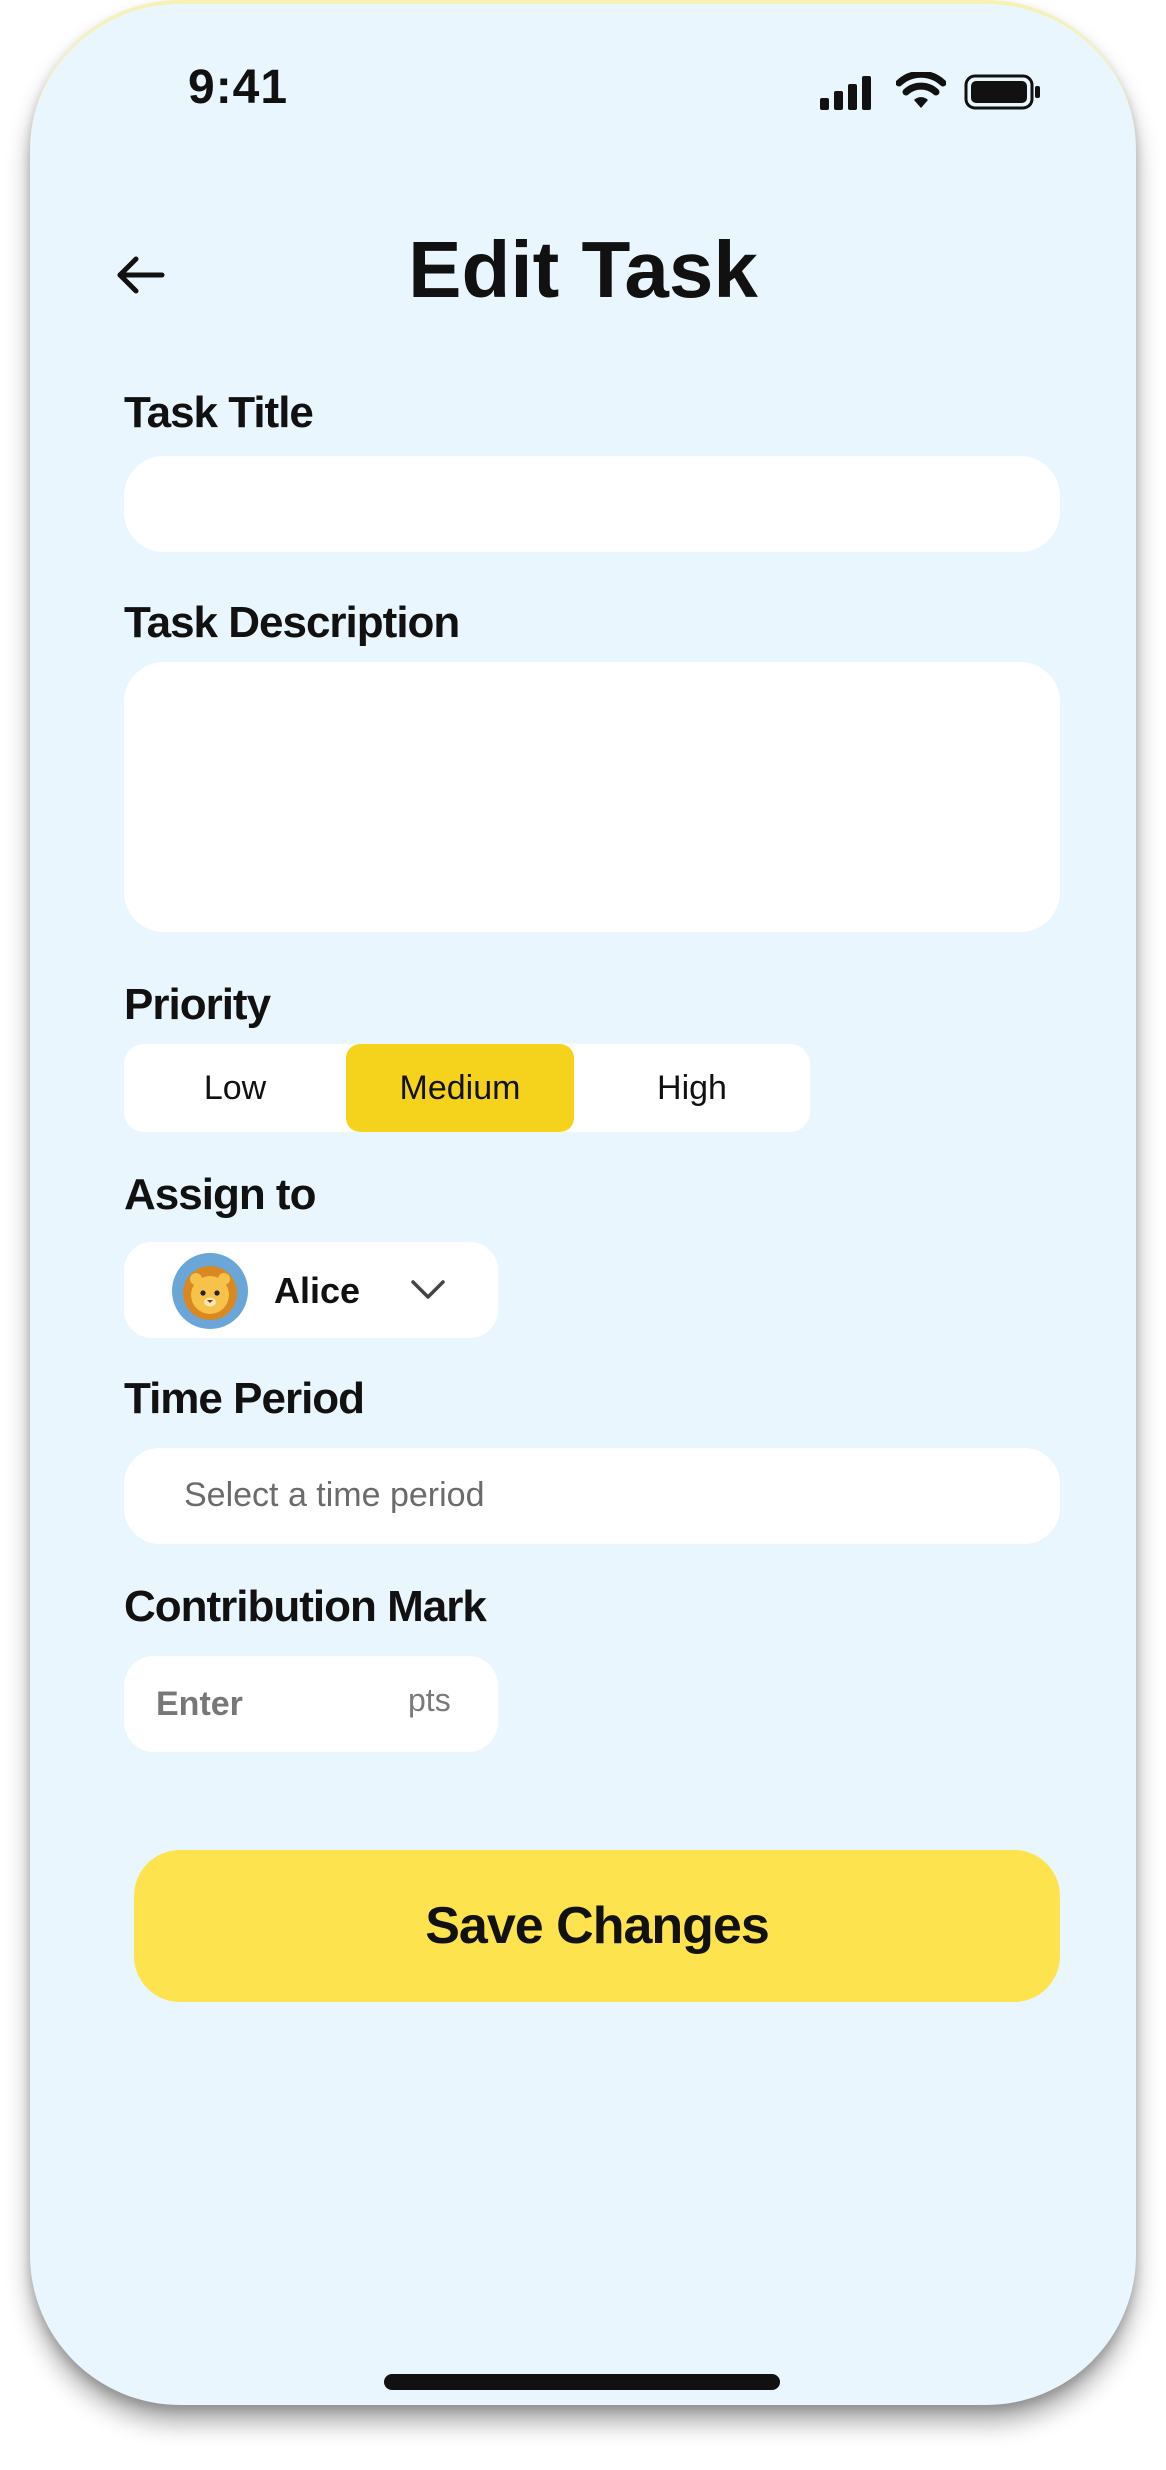 This screenshot has width=1166, height=2470. I want to click on status-icons, so click(945, 91).